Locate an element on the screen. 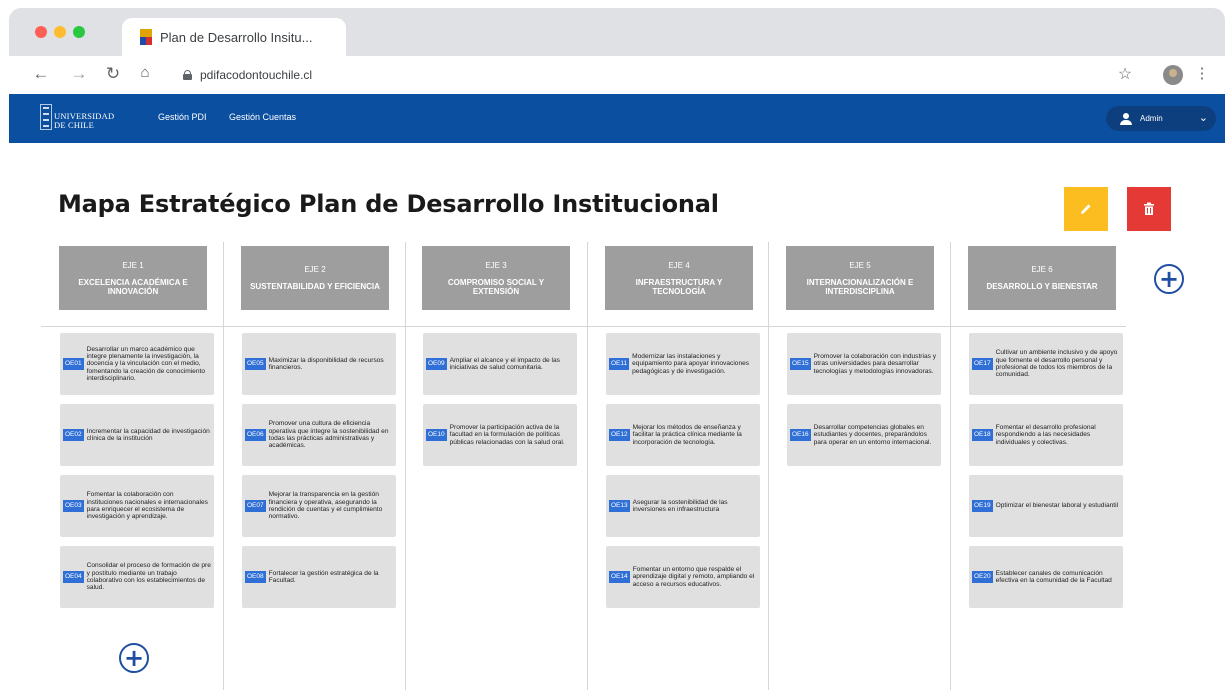 The height and width of the screenshot is (692, 1225). objective-code-badge: OE03 is located at coordinates (73, 506).